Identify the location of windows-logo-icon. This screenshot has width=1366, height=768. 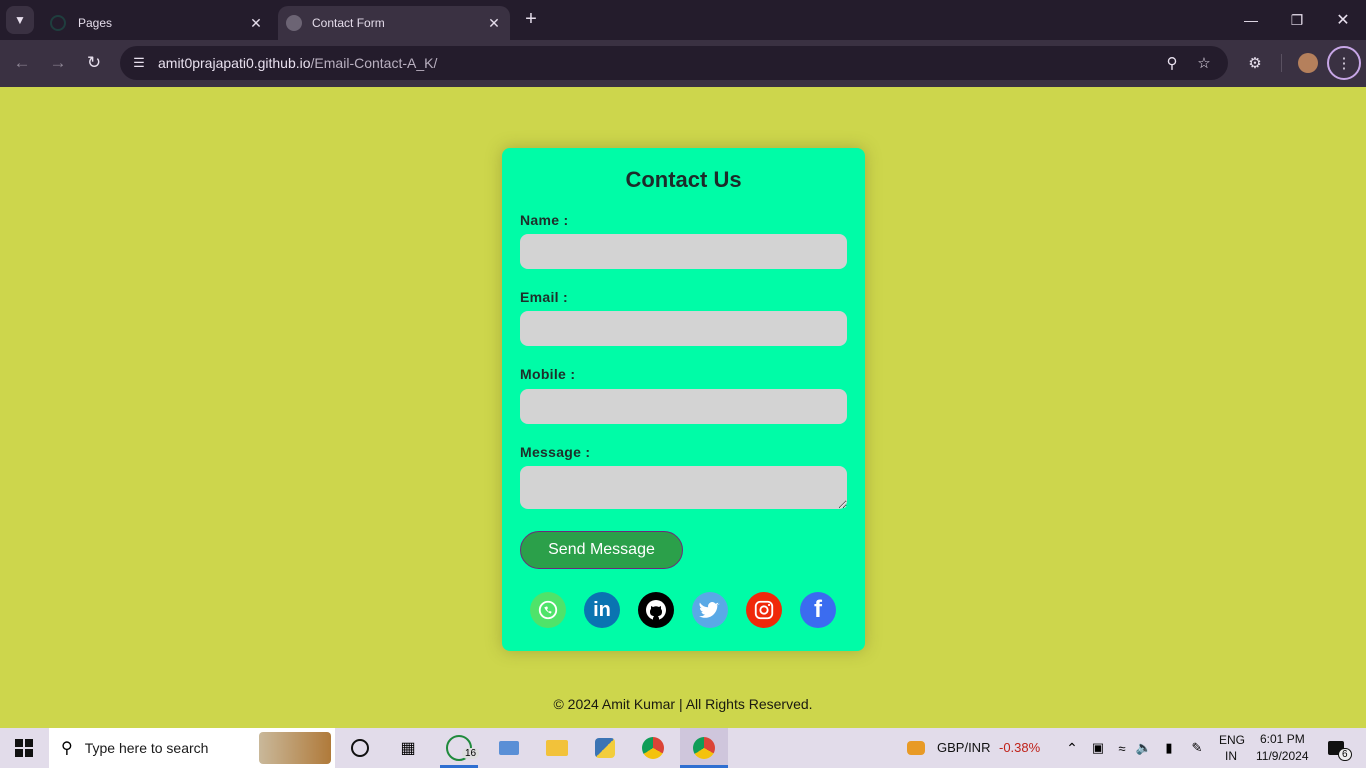
(24, 748).